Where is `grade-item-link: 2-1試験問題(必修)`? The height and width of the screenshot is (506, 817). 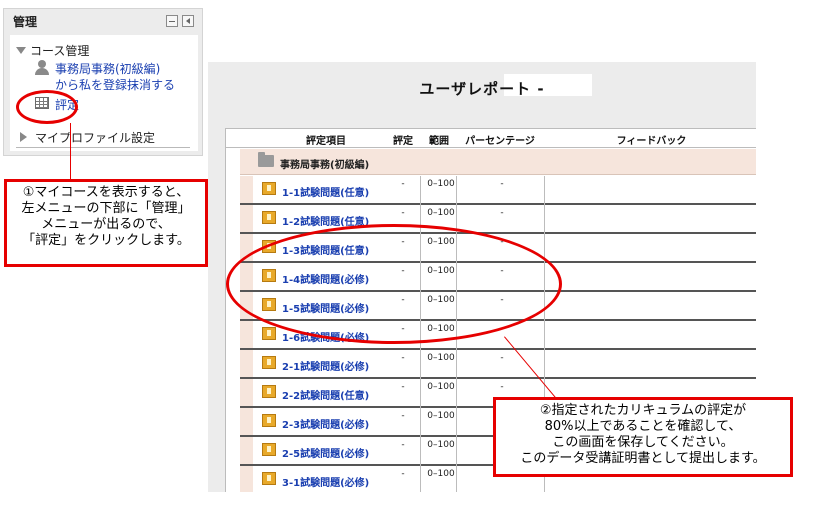 grade-item-link: 2-1試験問題(必修) is located at coordinates (325, 365).